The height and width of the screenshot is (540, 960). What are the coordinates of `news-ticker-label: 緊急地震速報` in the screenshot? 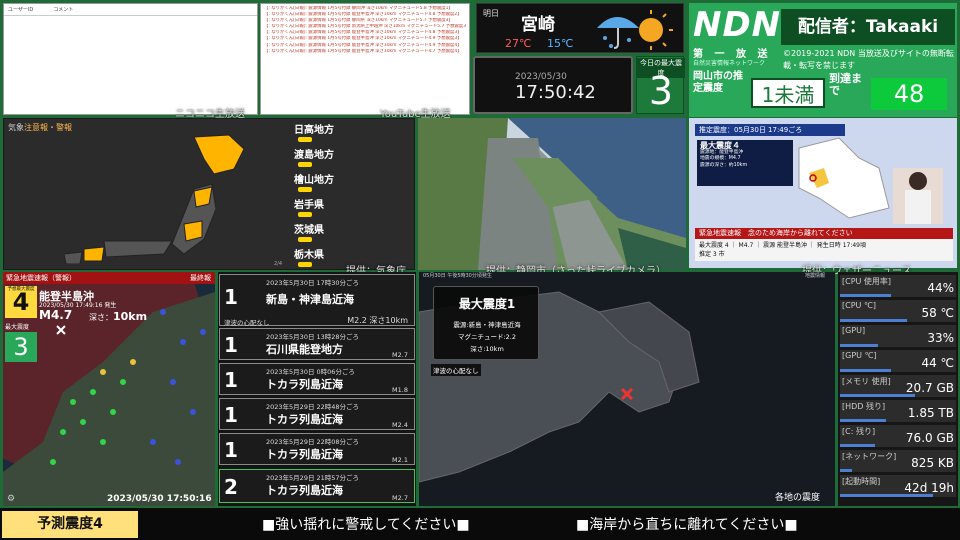 It's located at (720, 233).